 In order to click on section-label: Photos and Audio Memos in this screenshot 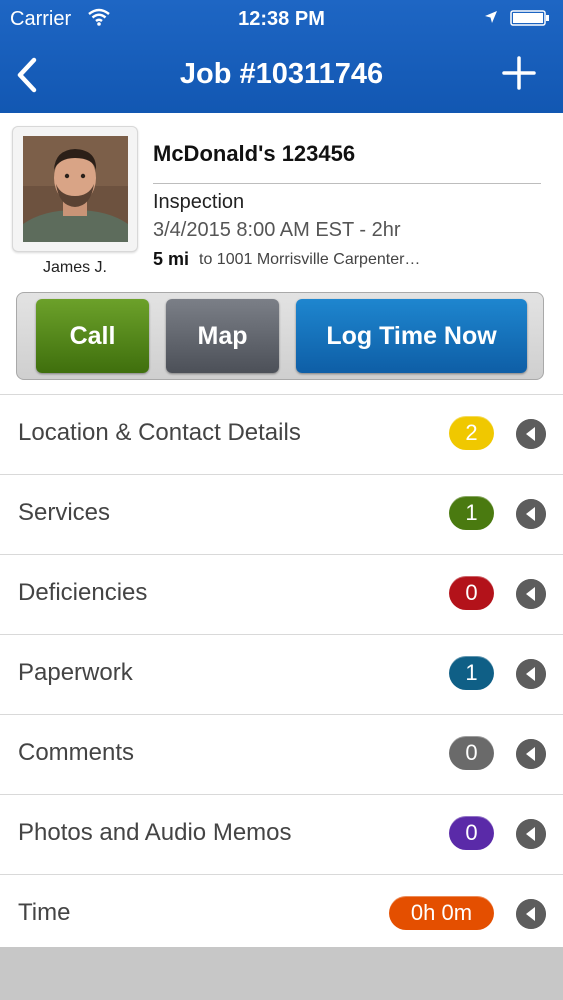, I will do `click(155, 832)`.